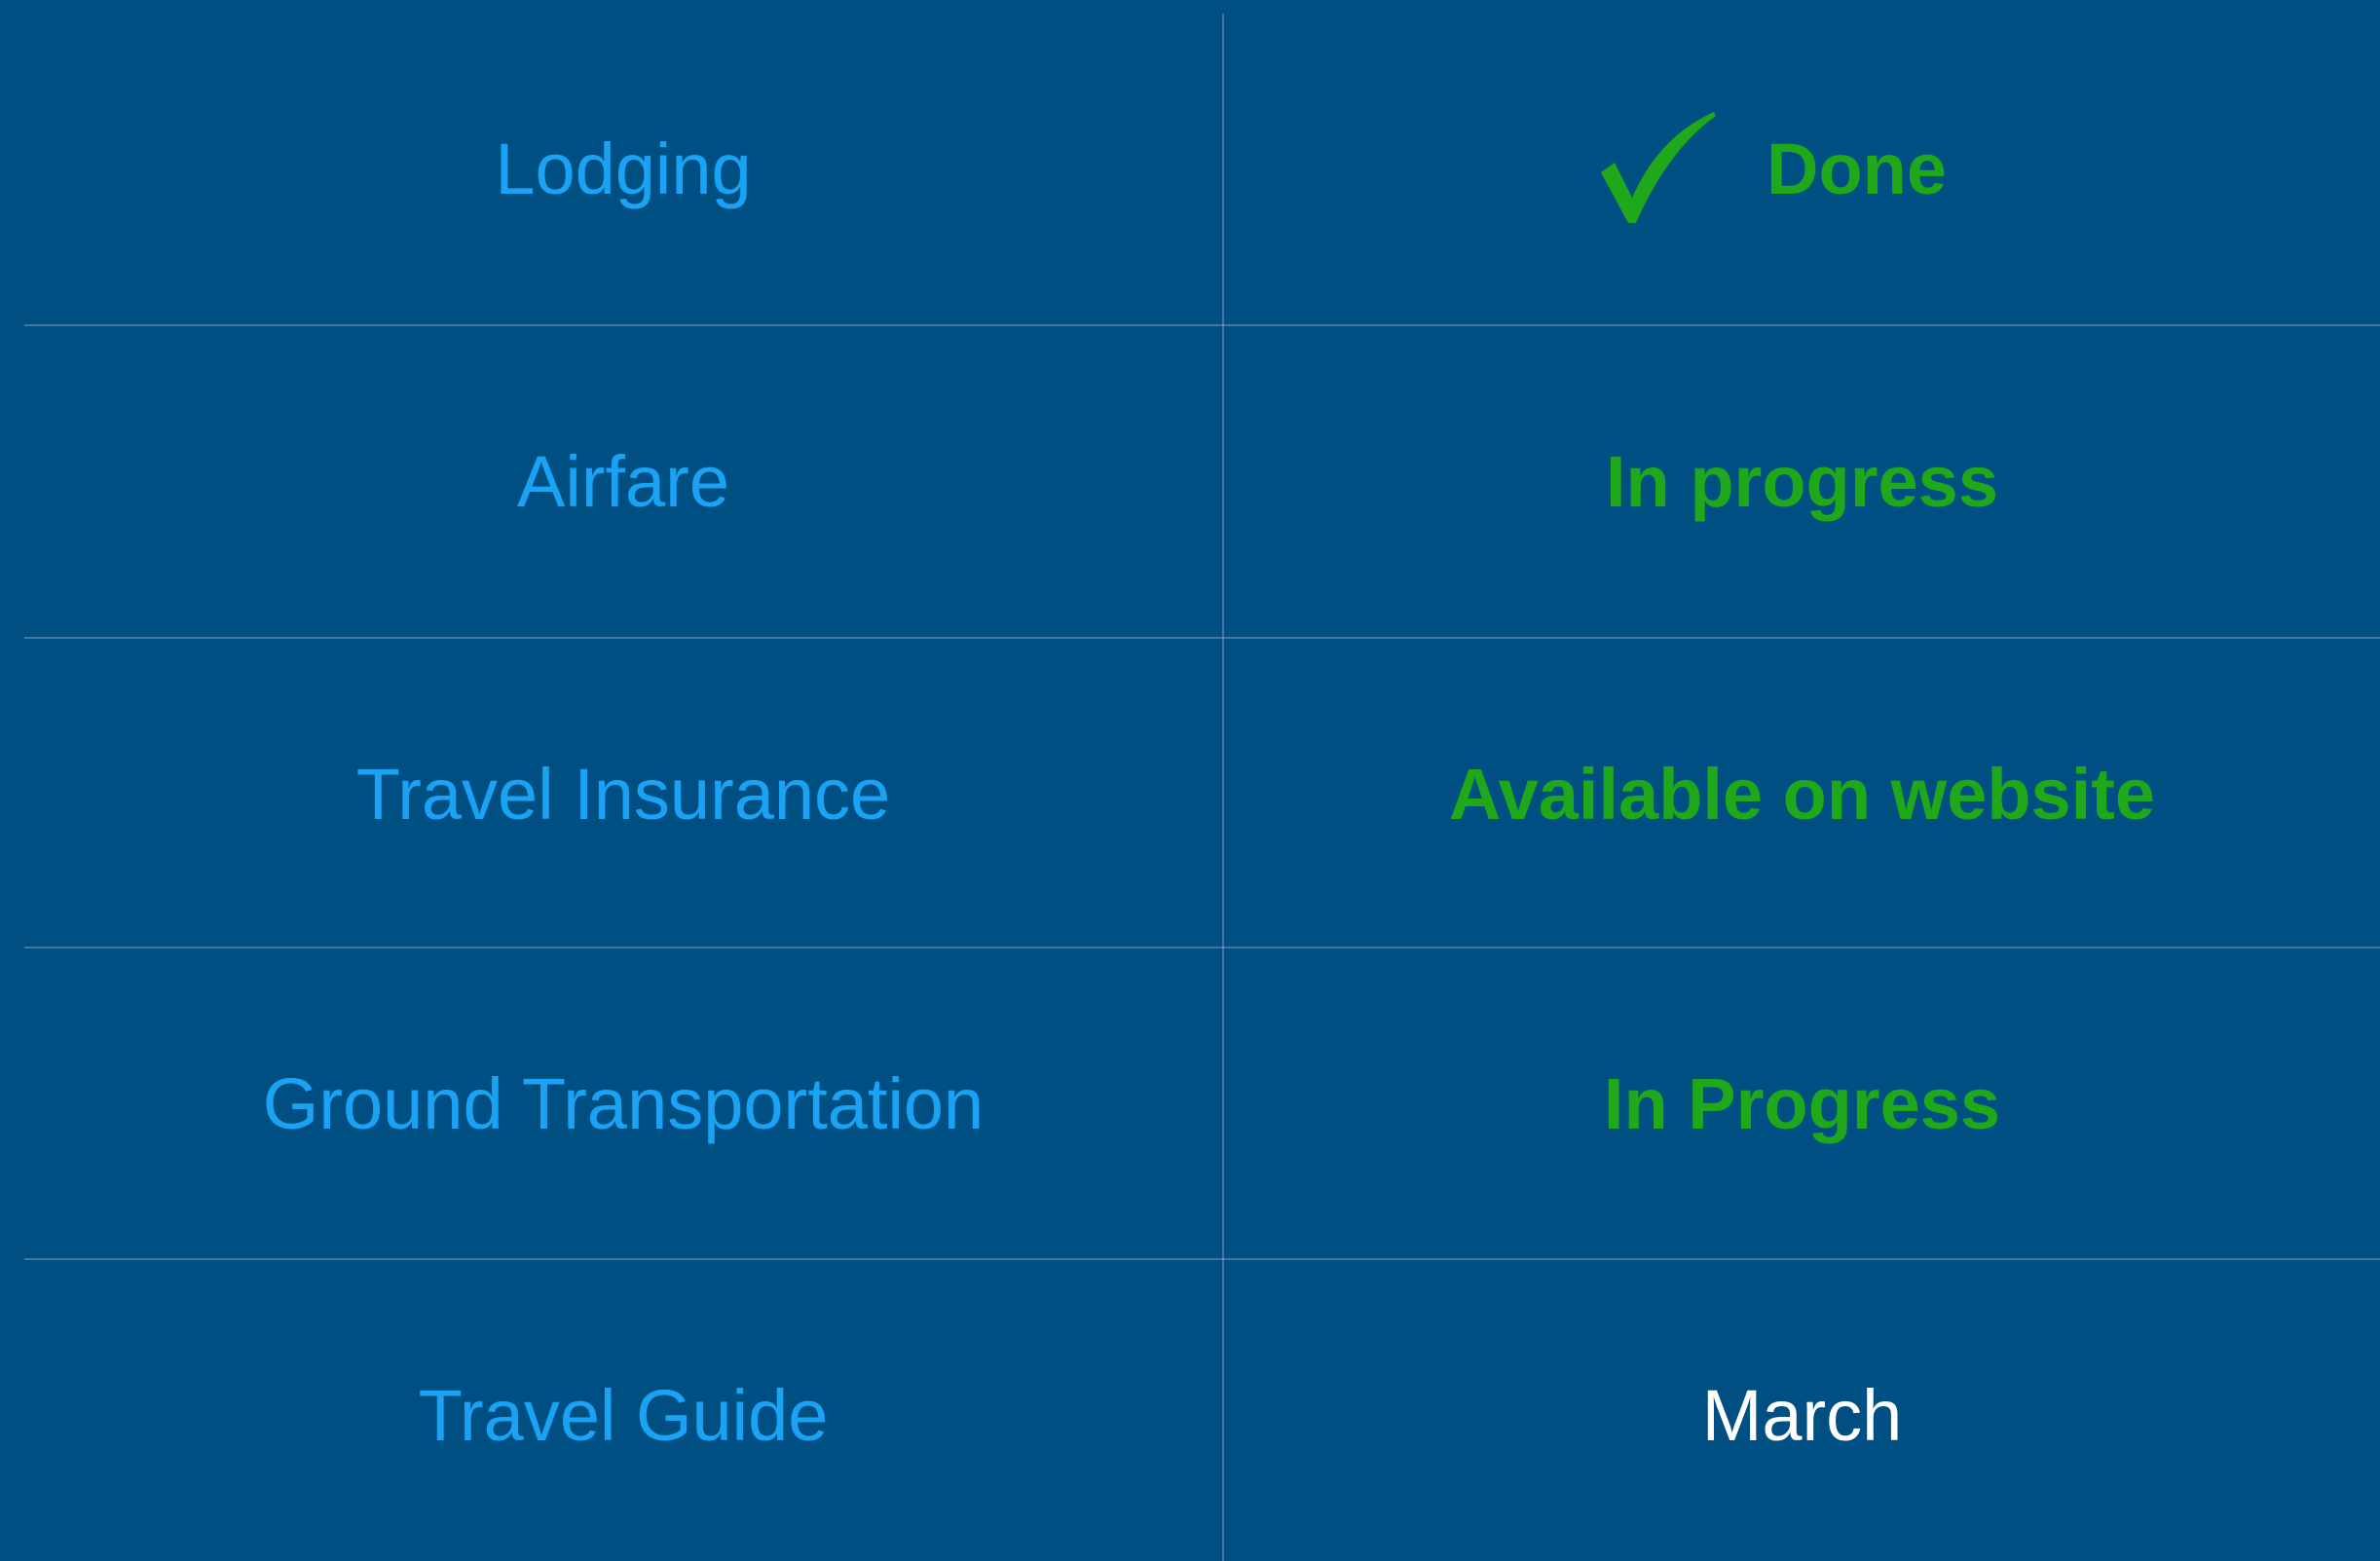  I want to click on item-label: Travel Guide, so click(623, 1416).